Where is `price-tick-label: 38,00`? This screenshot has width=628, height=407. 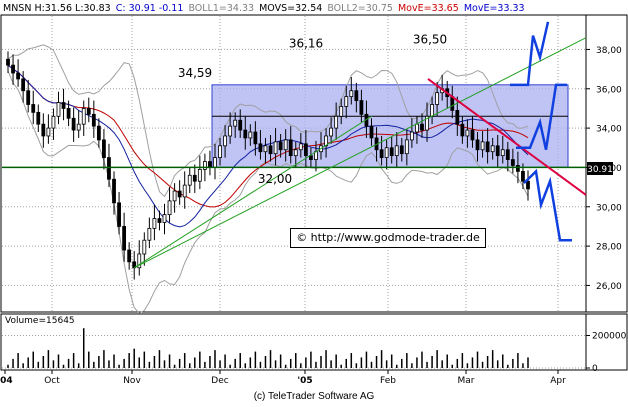
price-tick-label: 38,00 is located at coordinates (609, 51).